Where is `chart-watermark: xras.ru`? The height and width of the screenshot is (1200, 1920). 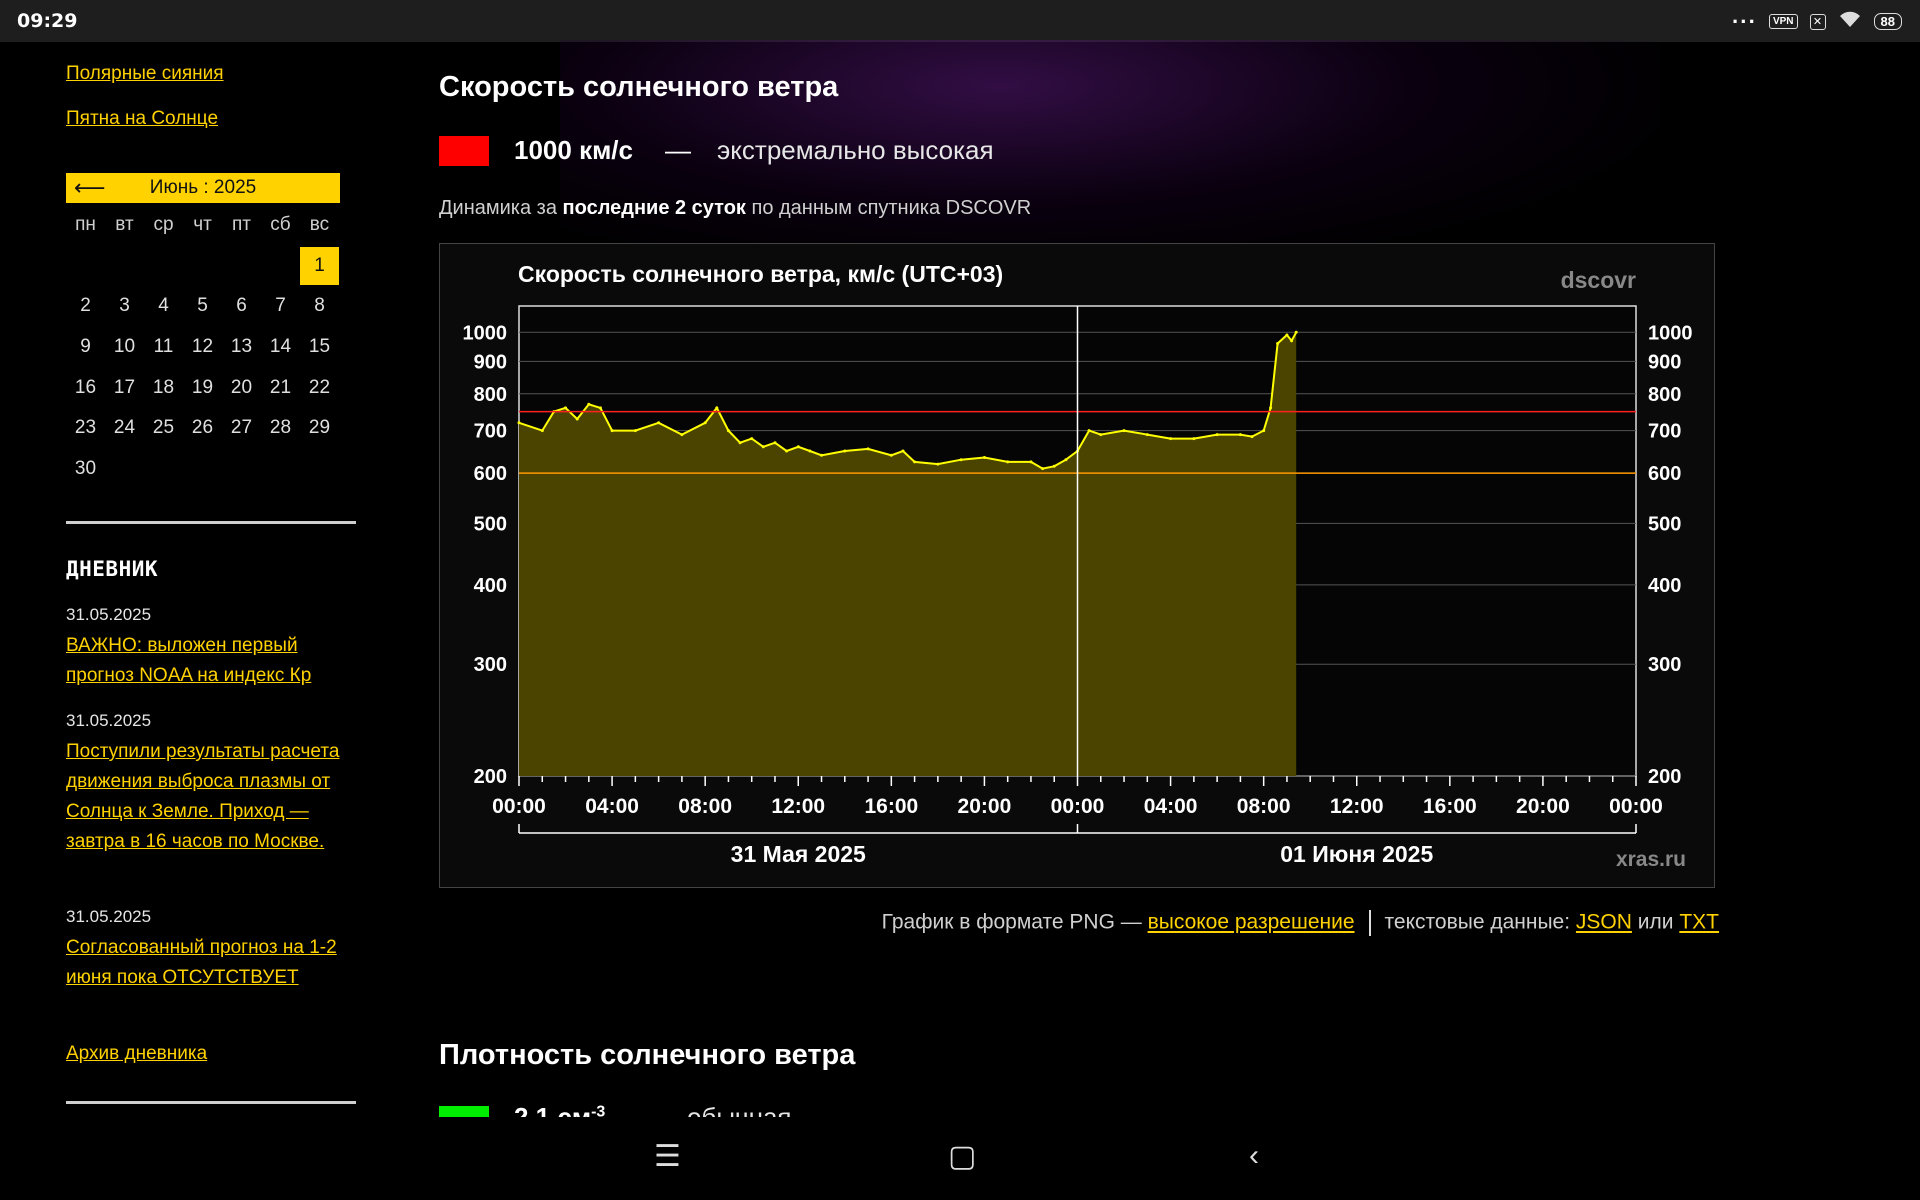 chart-watermark: xras.ru is located at coordinates (1651, 859).